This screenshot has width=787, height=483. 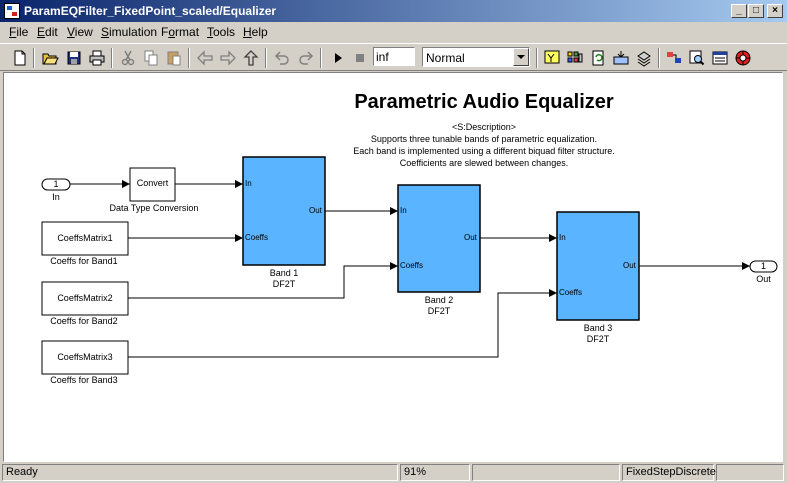 What do you see at coordinates (763, 279) in the screenshot?
I see `outport-label: Out` at bounding box center [763, 279].